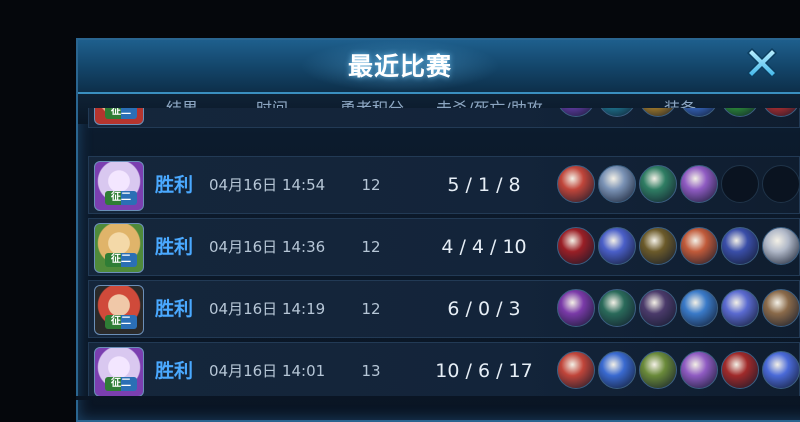  What do you see at coordinates (265, 109) in the screenshot?
I see `match-time: 04月16日 15:??` at bounding box center [265, 109].